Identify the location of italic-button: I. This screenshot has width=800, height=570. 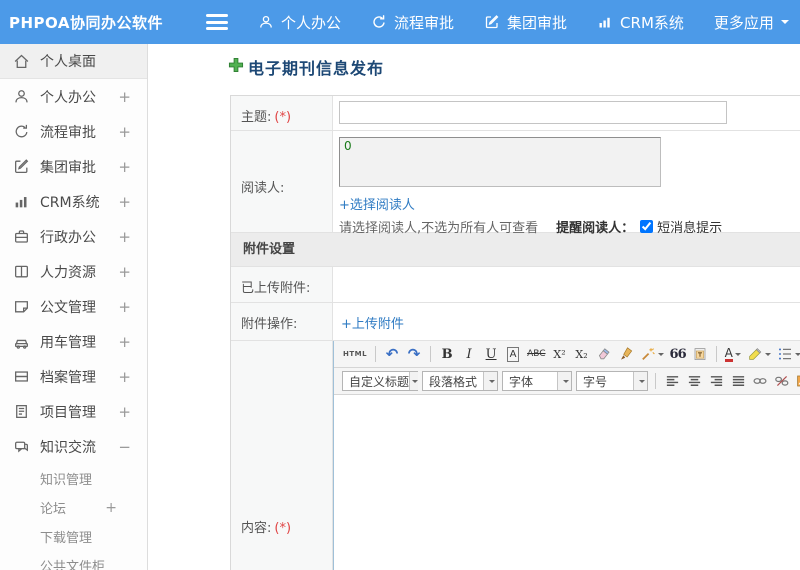
(469, 354).